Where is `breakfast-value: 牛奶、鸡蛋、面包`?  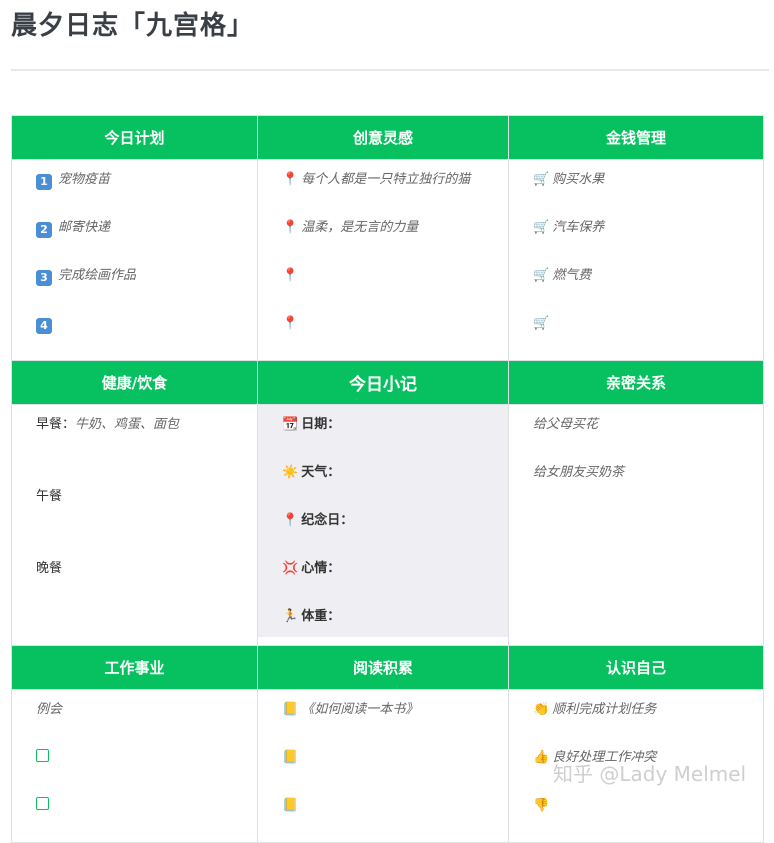 breakfast-value: 牛奶、鸡蛋、面包 is located at coordinates (127, 424).